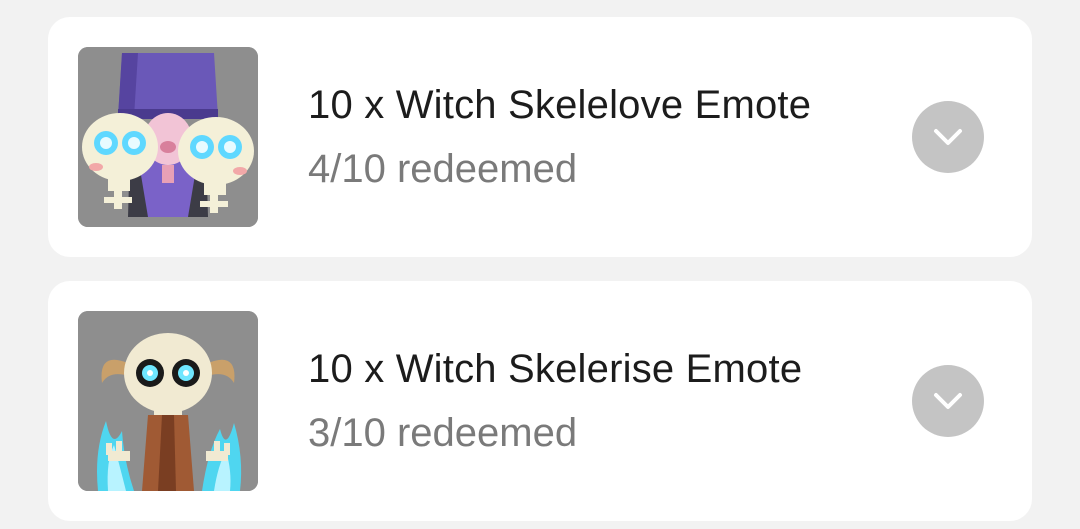  I want to click on witch-skelelove-emote-icon, so click(168, 137).